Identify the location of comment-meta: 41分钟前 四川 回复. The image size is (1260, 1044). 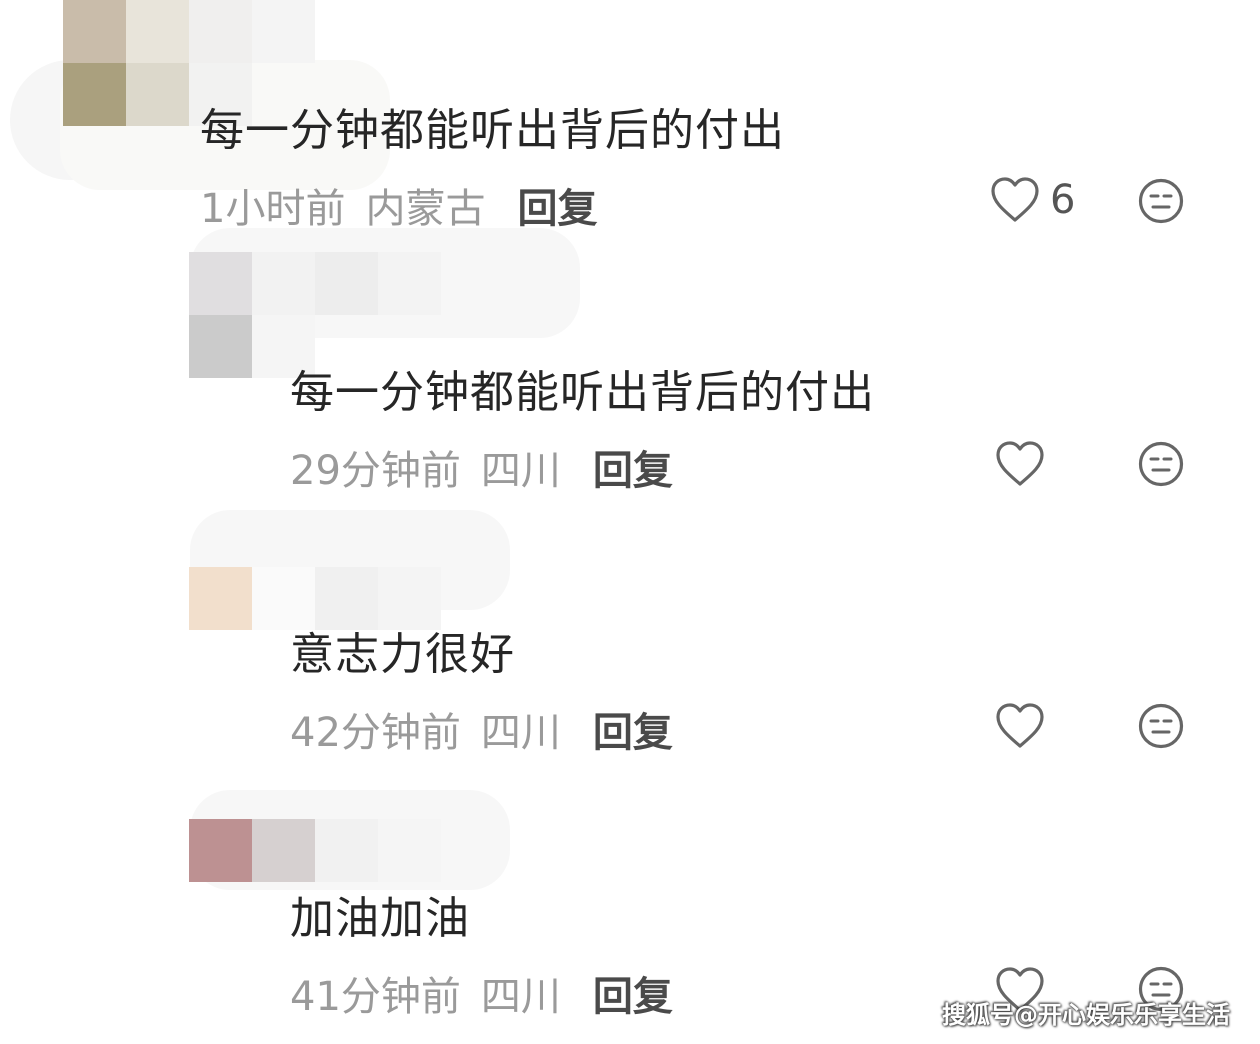
(481, 993).